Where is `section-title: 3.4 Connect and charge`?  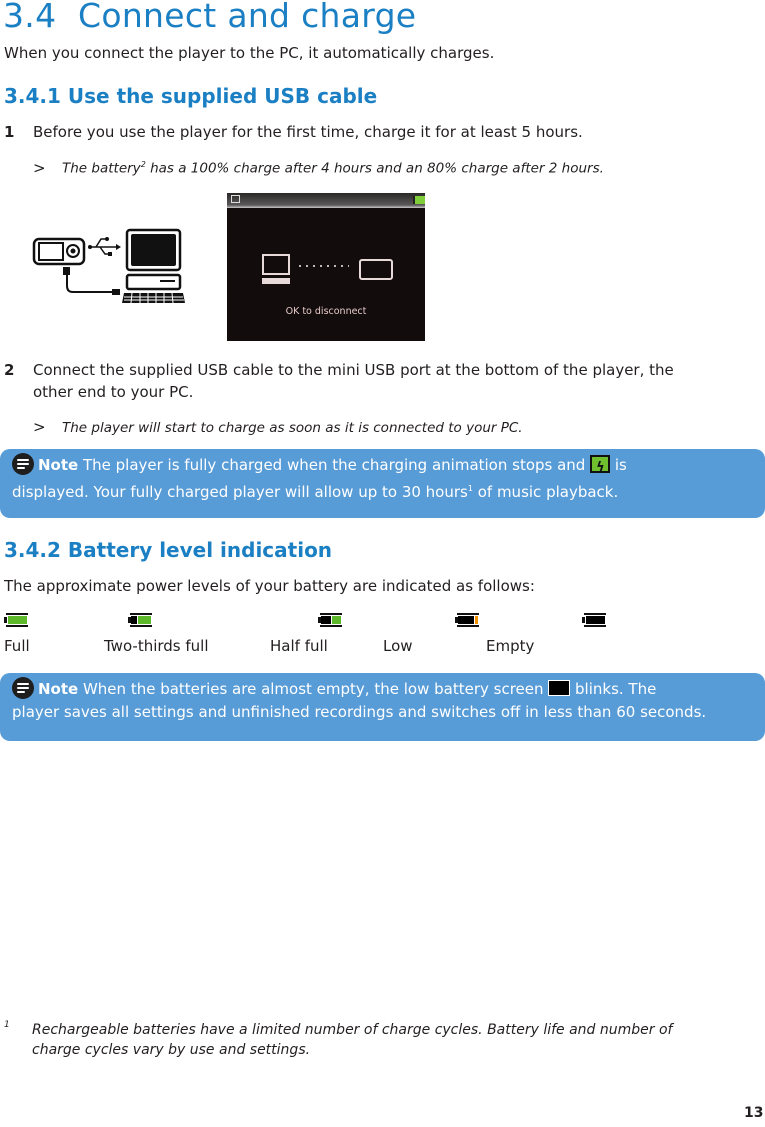
section-title: 3.4 Connect and charge is located at coordinates (209, 17).